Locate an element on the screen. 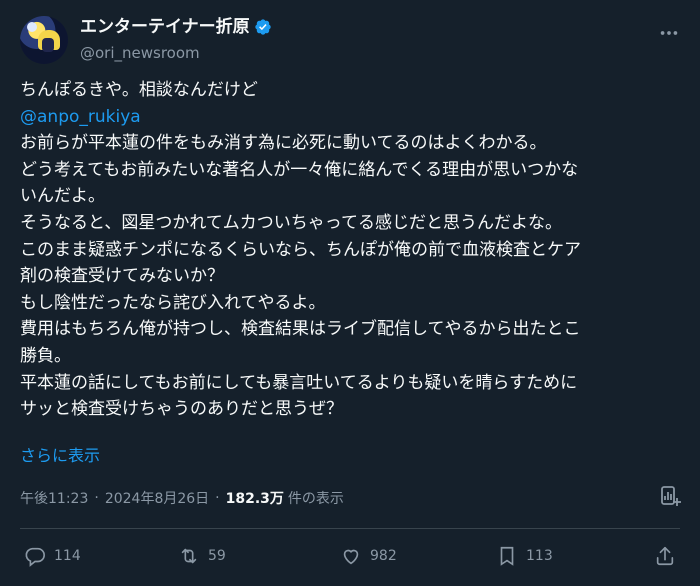 Image resolution: width=700 pixels, height=586 pixels. retweet-icon is located at coordinates (189, 556).